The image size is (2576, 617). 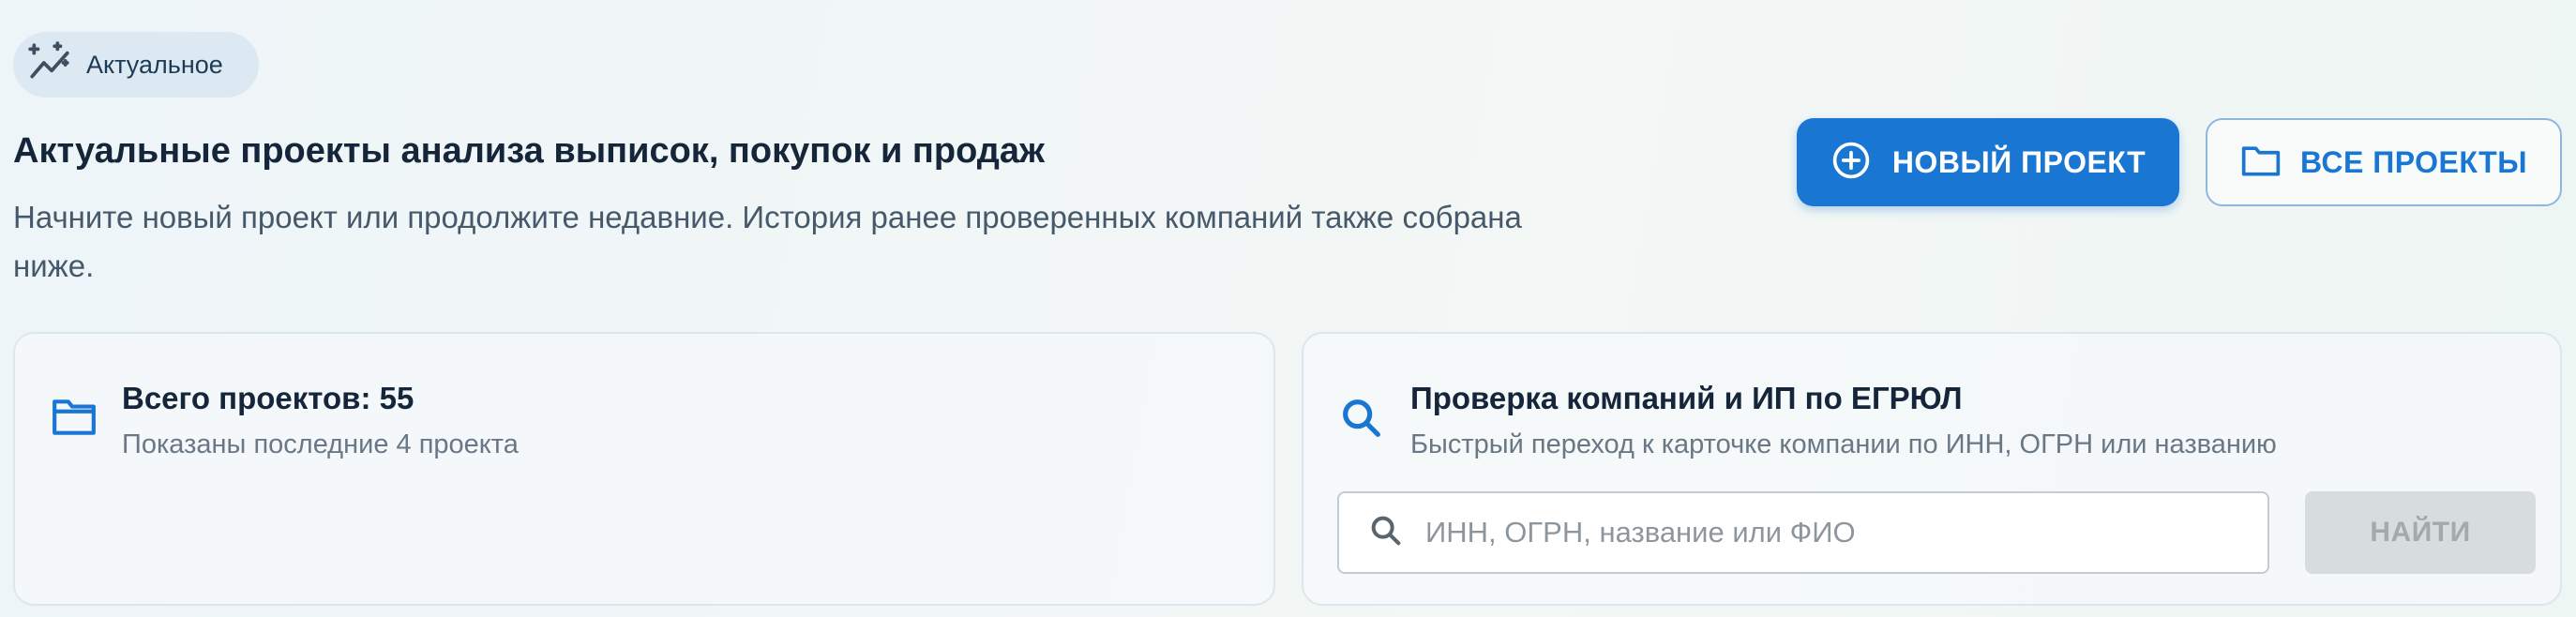 What do you see at coordinates (268, 398) in the screenshot?
I see `projects-count: Всего проектов: 55` at bounding box center [268, 398].